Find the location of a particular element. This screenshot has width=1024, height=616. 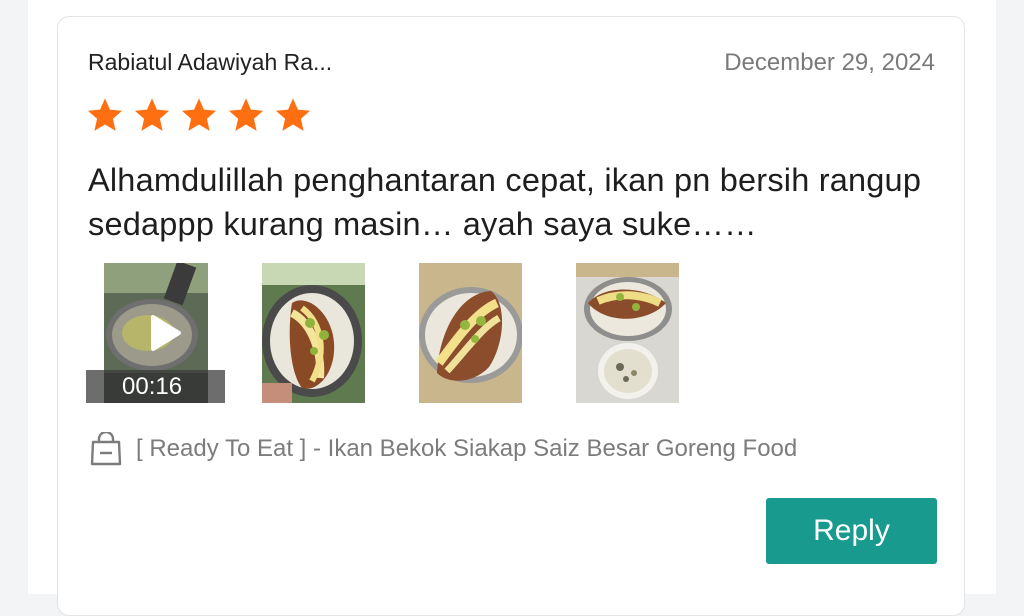

video-duration: 00:16 is located at coordinates (155, 386).